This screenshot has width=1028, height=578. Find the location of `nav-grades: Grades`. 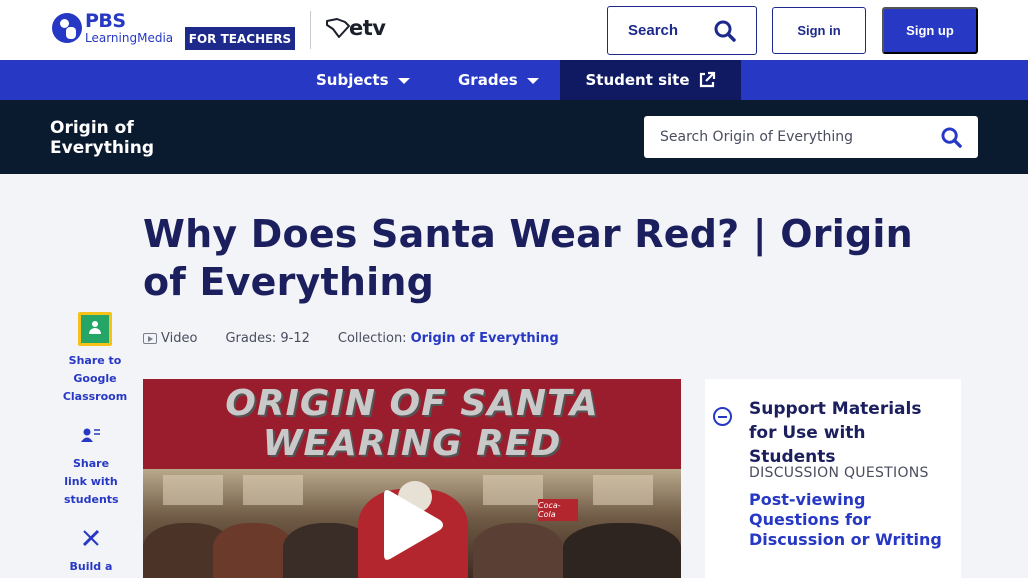

nav-grades: Grades is located at coordinates (498, 80).